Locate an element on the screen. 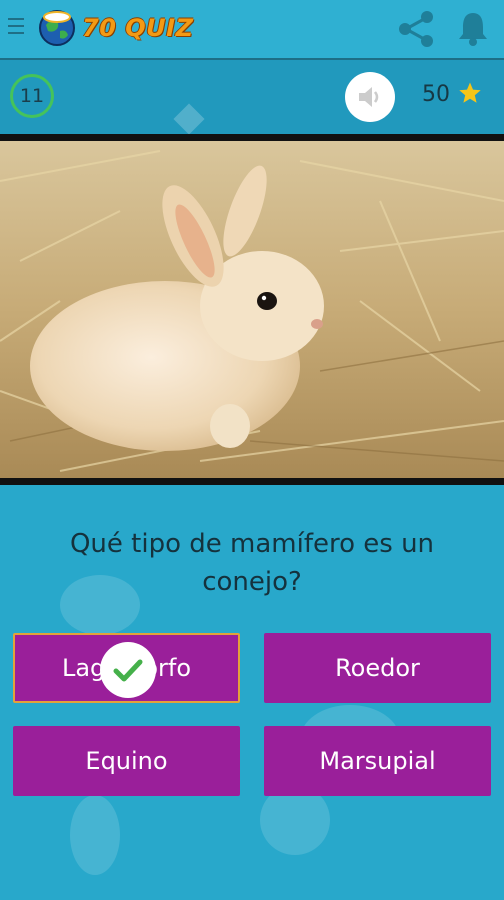  menu-icon is located at coordinates (16, 28).